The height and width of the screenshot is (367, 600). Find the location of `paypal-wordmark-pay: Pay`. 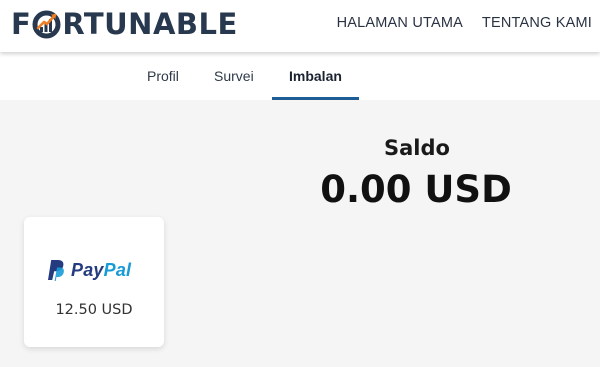

paypal-wordmark-pay: Pay is located at coordinates (87, 269).